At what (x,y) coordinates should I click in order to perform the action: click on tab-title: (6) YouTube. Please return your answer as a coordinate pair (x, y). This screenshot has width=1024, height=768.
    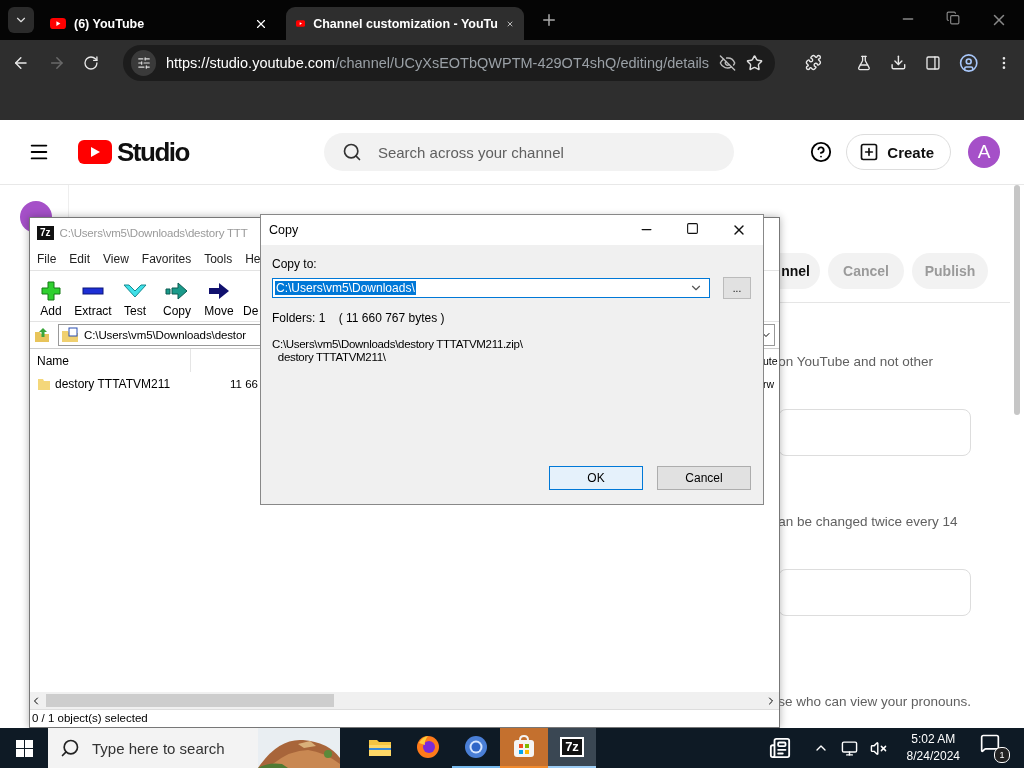
    Looking at the image, I should click on (110, 23).